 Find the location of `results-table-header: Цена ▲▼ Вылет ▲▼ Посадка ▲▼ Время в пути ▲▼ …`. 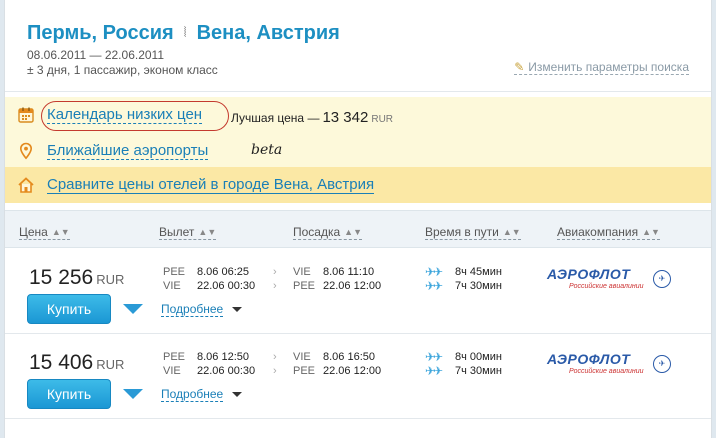

results-table-header: Цена ▲▼ Вылет ▲▼ Посадка ▲▼ Время в пути ▲▼ … is located at coordinates (358, 229).